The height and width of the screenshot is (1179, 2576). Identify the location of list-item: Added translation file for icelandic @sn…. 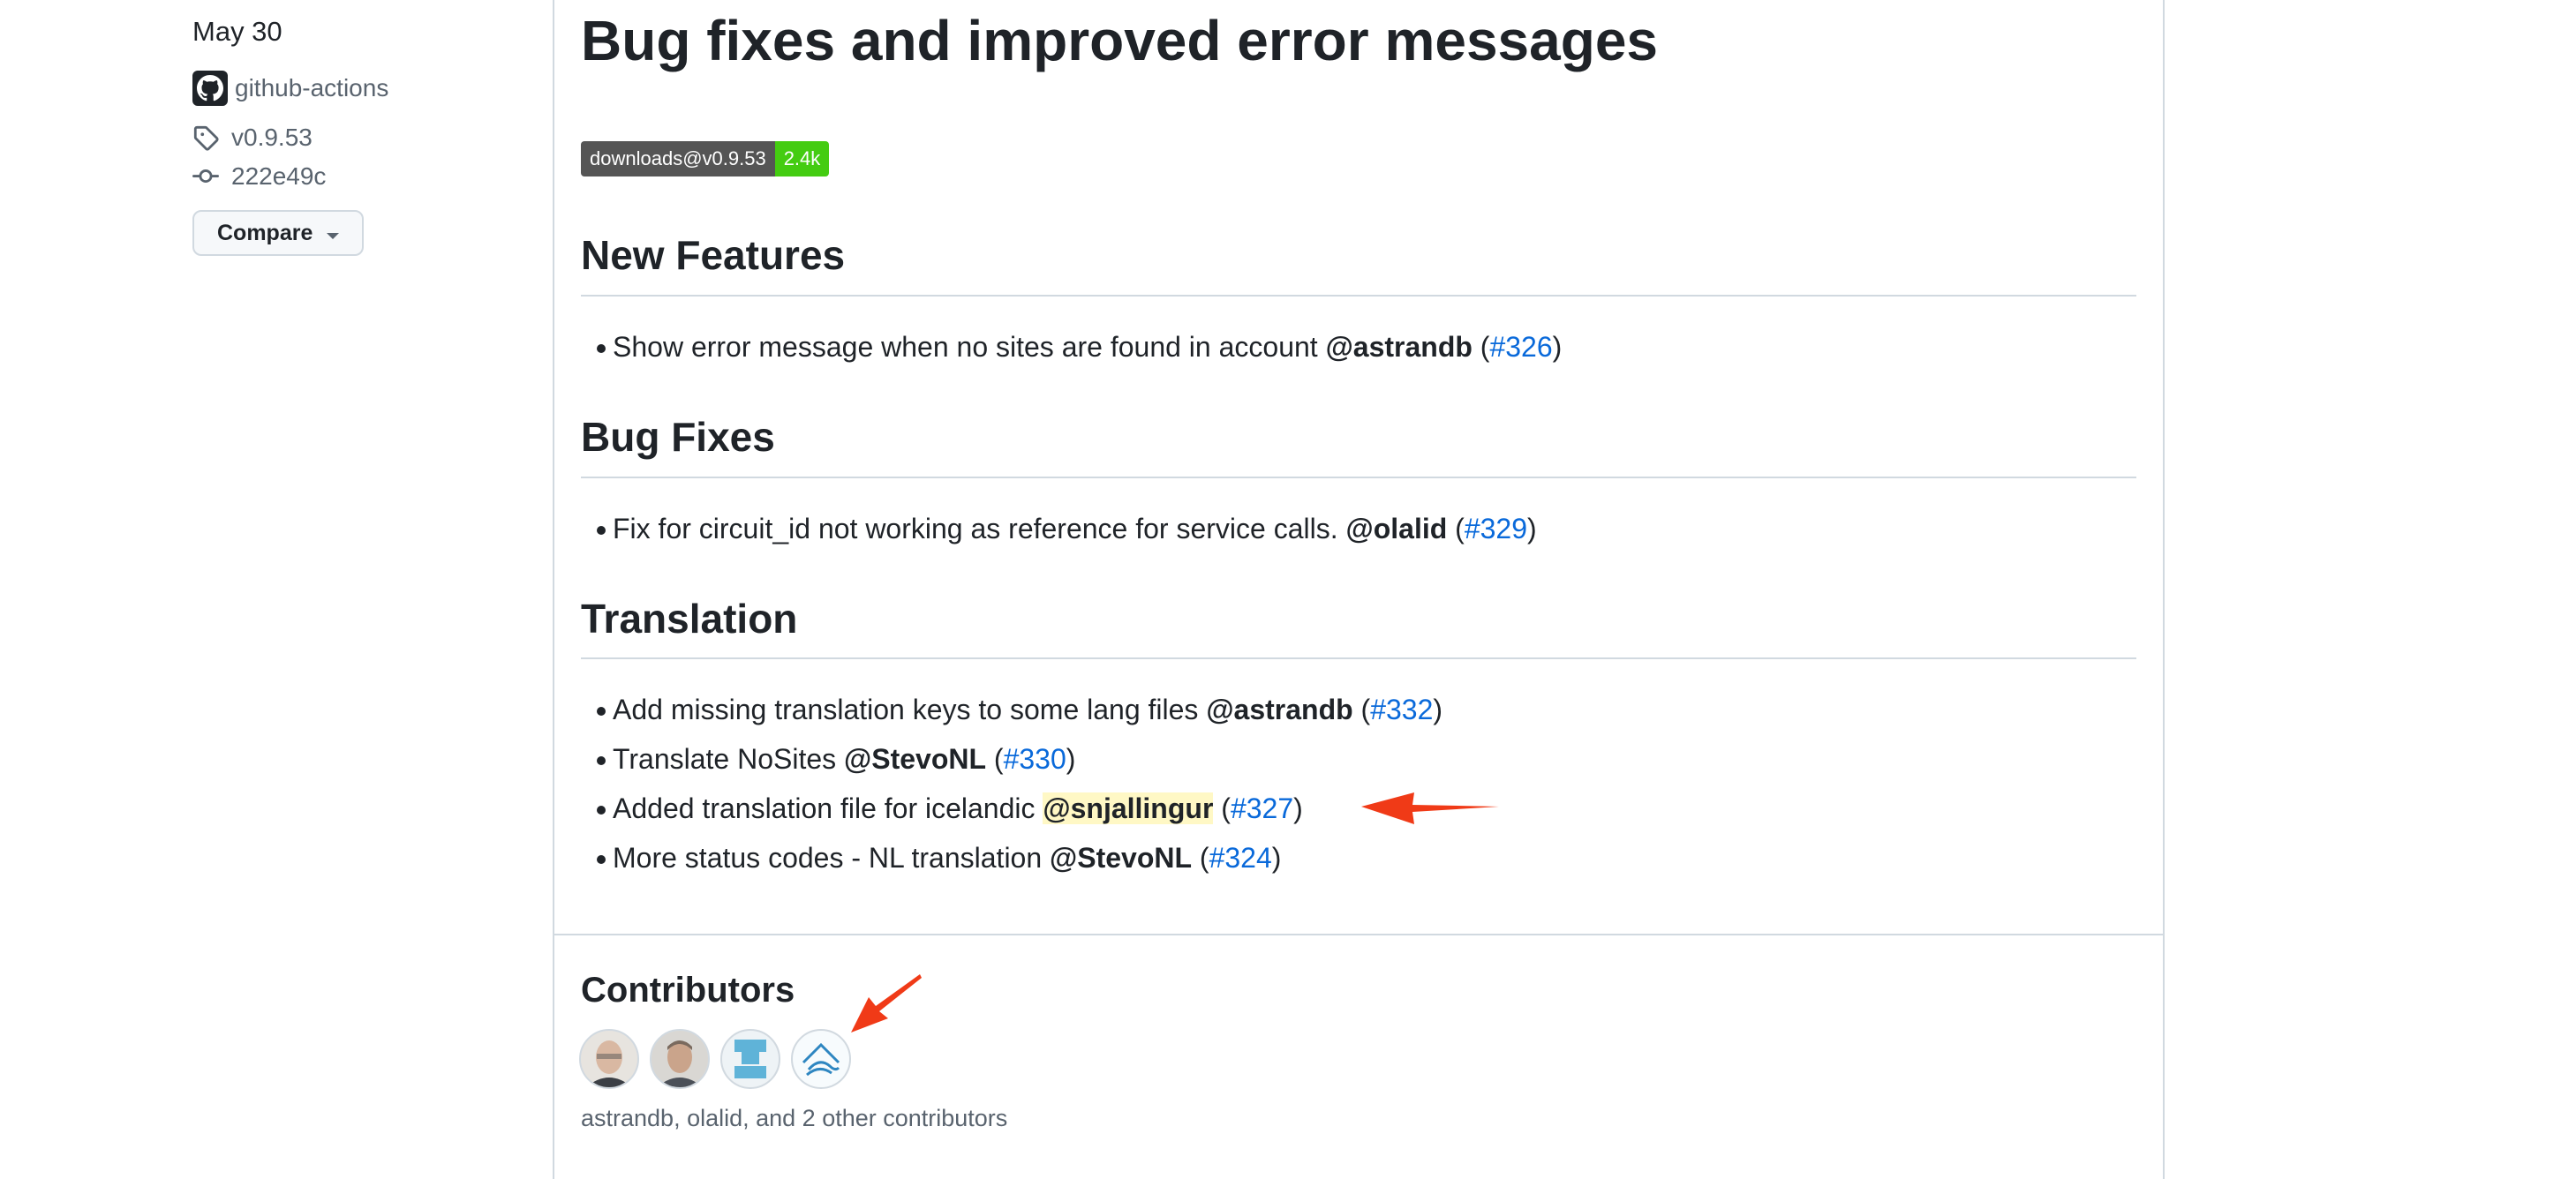
(950, 808).